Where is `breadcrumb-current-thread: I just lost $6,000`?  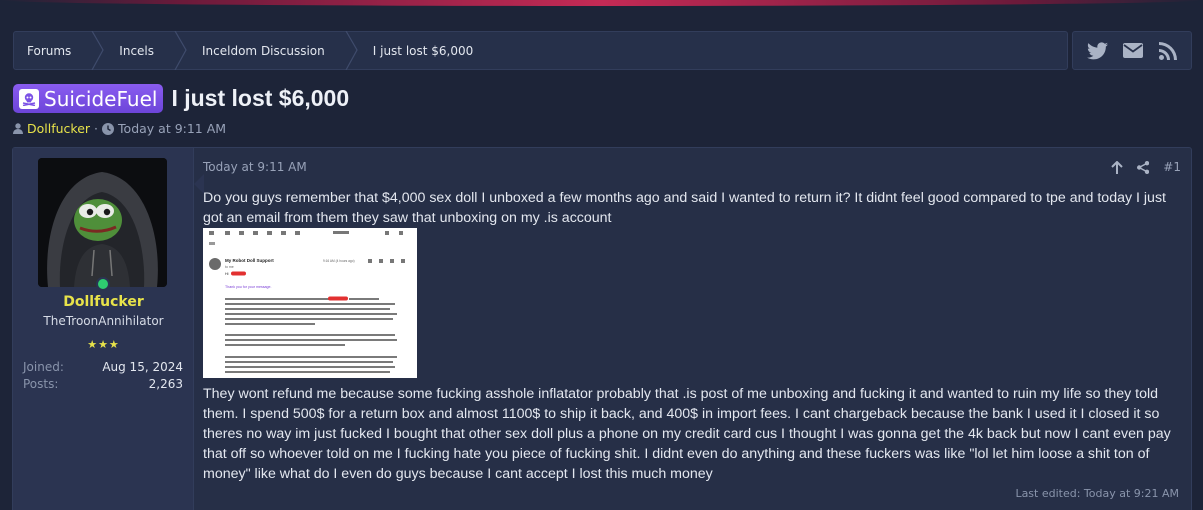 breadcrumb-current-thread: I just lost $6,000 is located at coordinates (426, 50).